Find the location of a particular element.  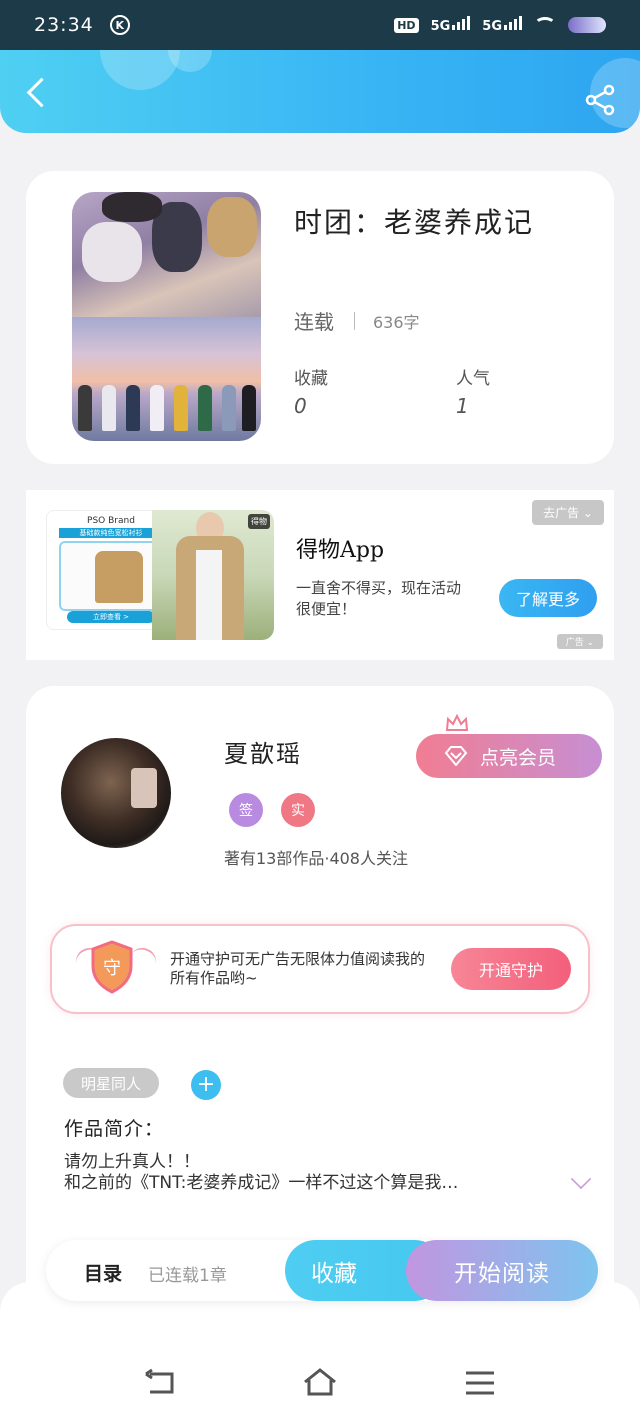

serial-status: 连载 is located at coordinates (314, 322).